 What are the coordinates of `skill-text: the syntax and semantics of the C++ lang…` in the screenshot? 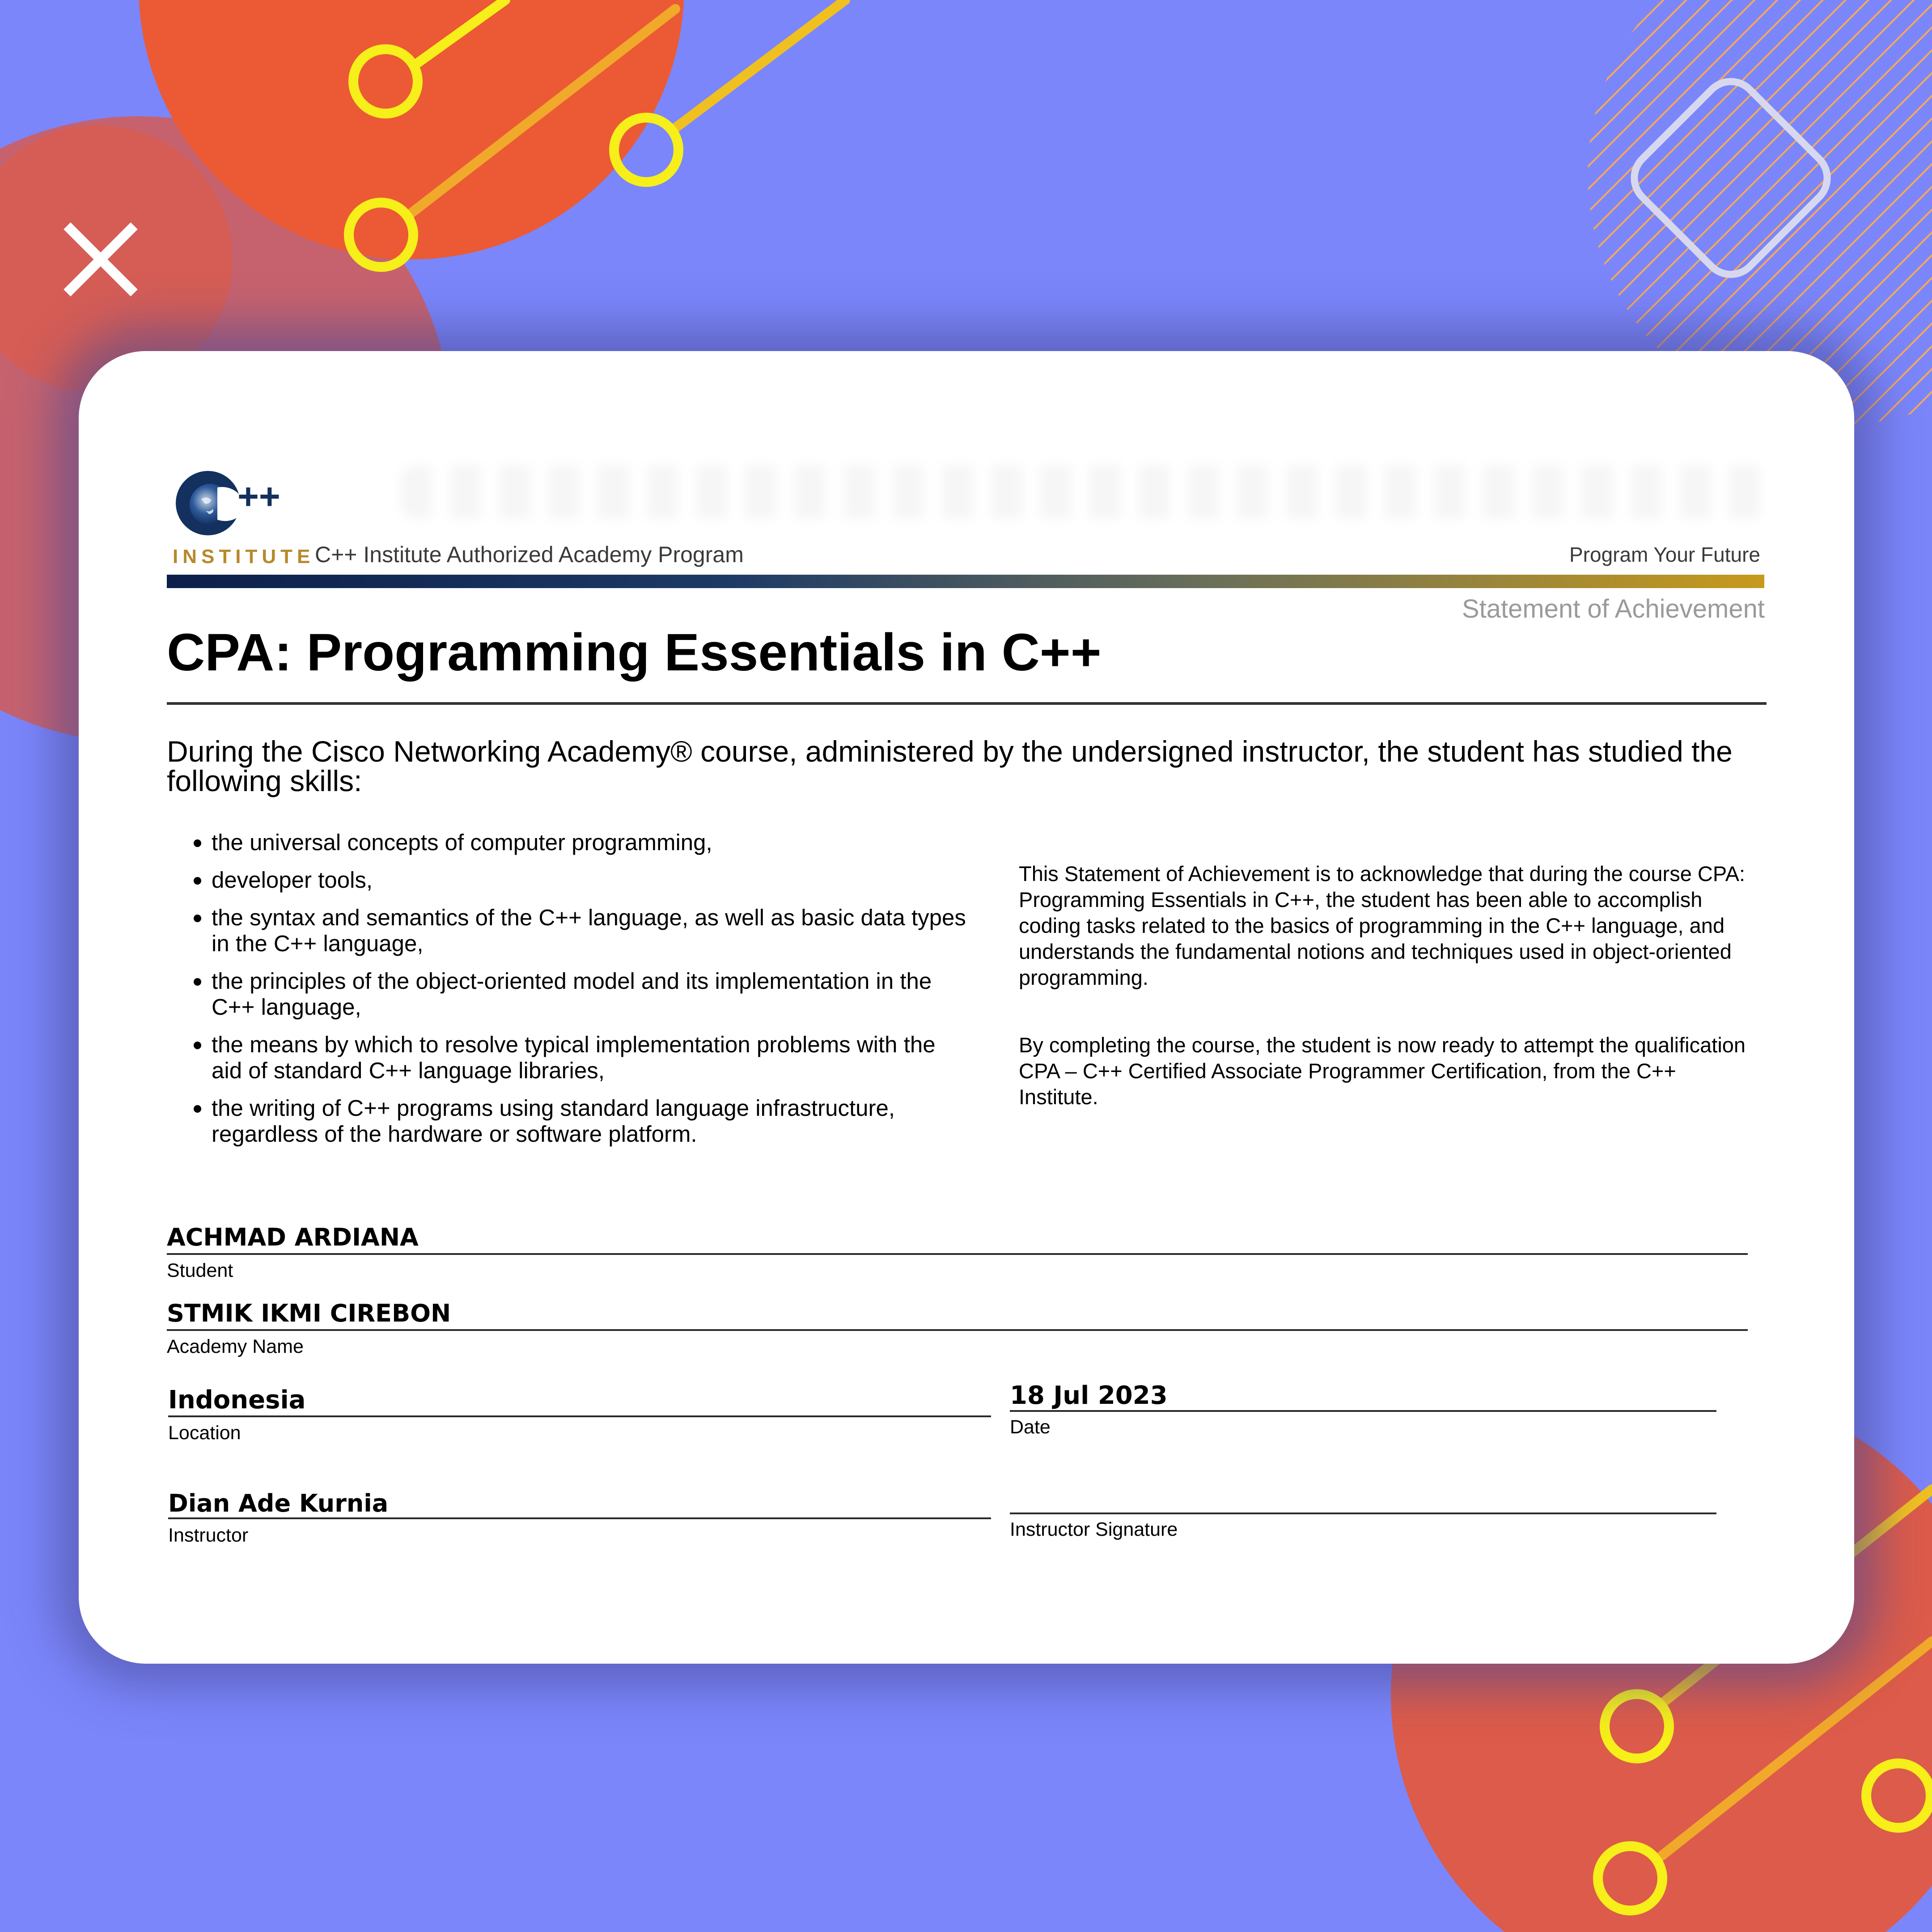 It's located at (589, 930).